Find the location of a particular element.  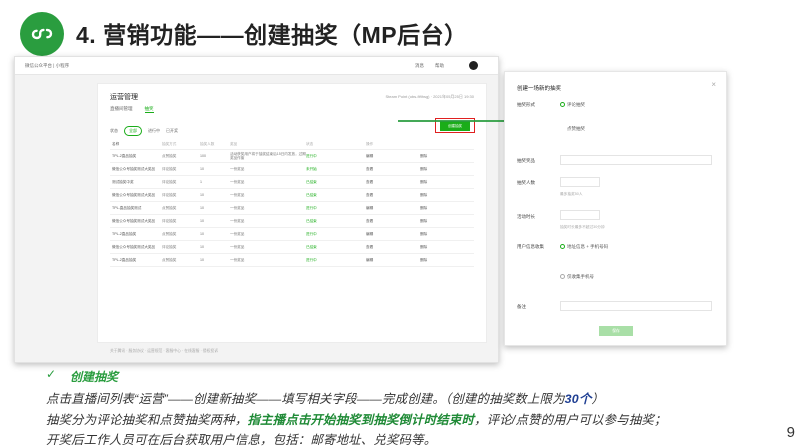

table-header: 名称 抽奖方式 抽奖人数 奖品 状态 操作 is located at coordinates (292, 145).